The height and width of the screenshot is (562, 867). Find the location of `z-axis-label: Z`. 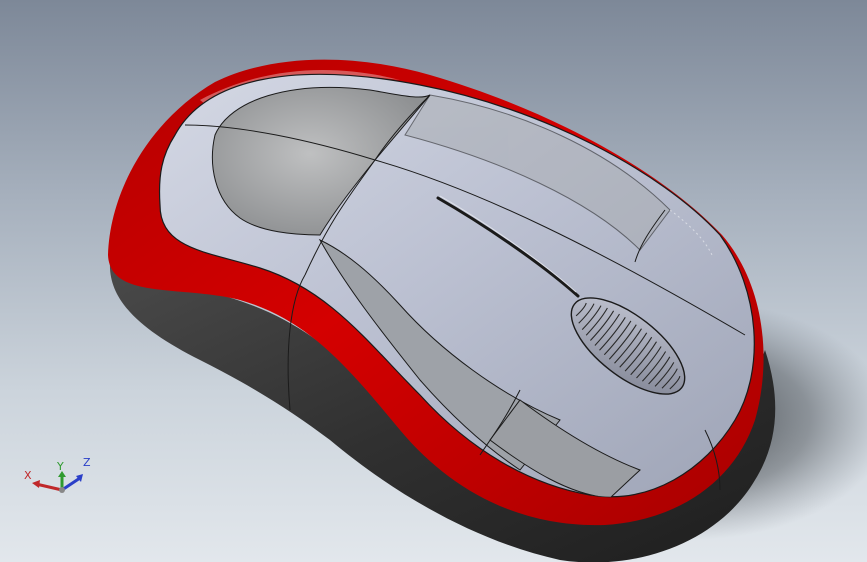

z-axis-label: Z is located at coordinates (87, 462).